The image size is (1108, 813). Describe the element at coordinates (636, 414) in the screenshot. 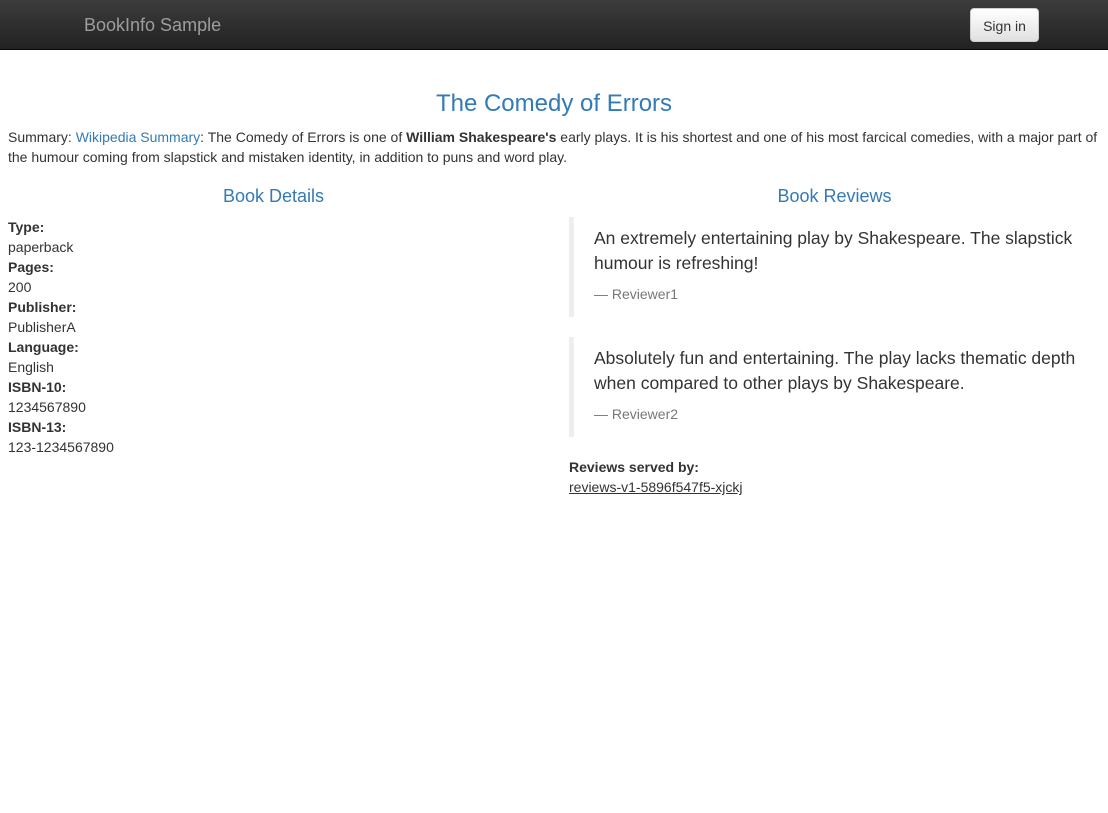

I see `review-2-author: — Reviewer2` at that location.